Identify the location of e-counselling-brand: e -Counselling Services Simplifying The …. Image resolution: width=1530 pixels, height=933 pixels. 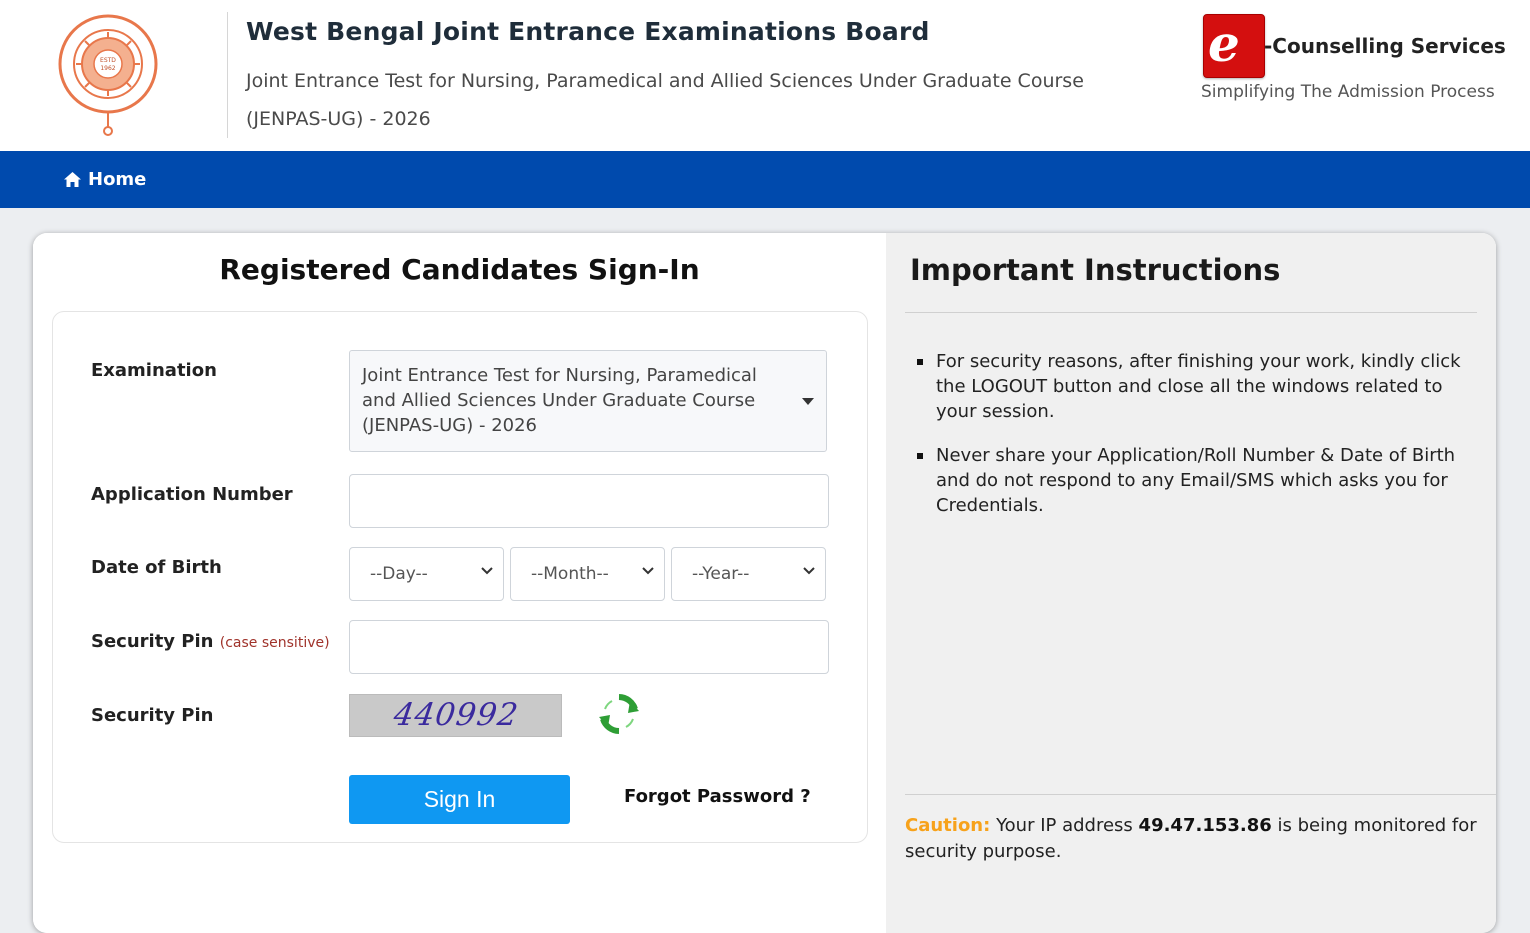
(1353, 62).